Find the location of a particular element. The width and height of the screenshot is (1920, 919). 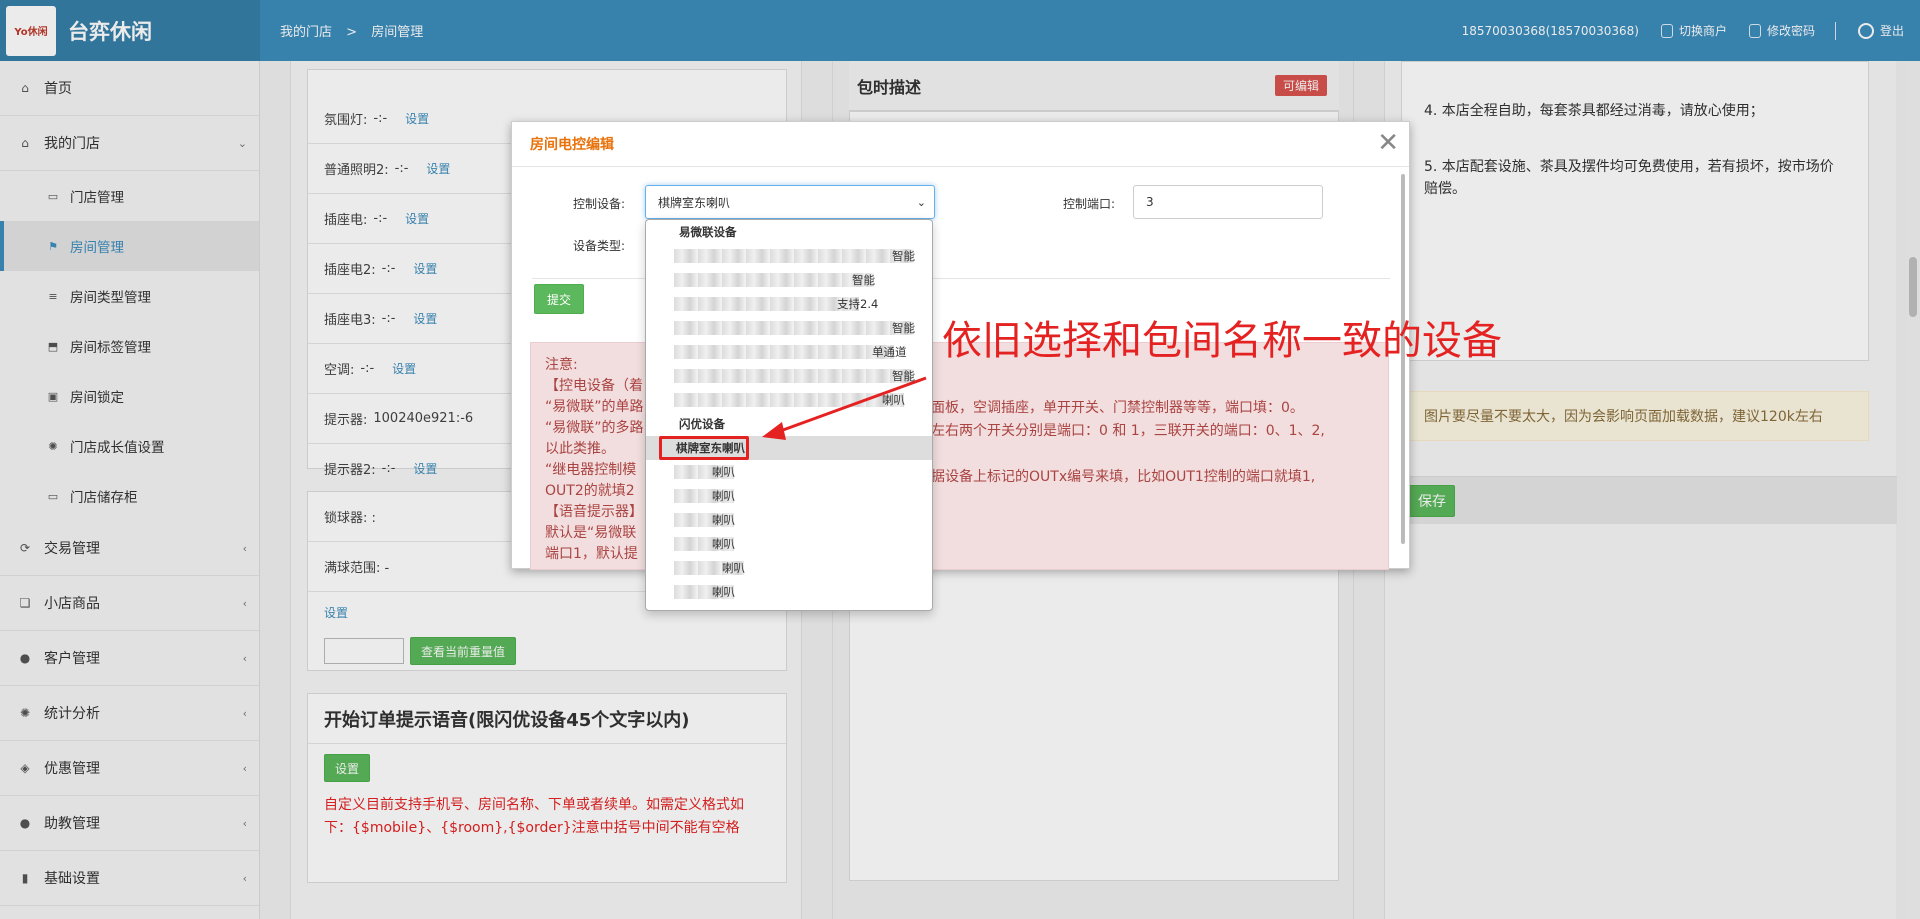

annotation-arrow is located at coordinates (844, 408).